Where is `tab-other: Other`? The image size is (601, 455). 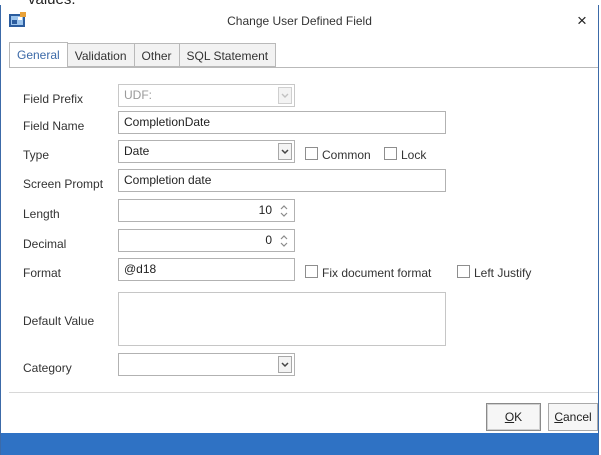
tab-other: Other is located at coordinates (157, 55).